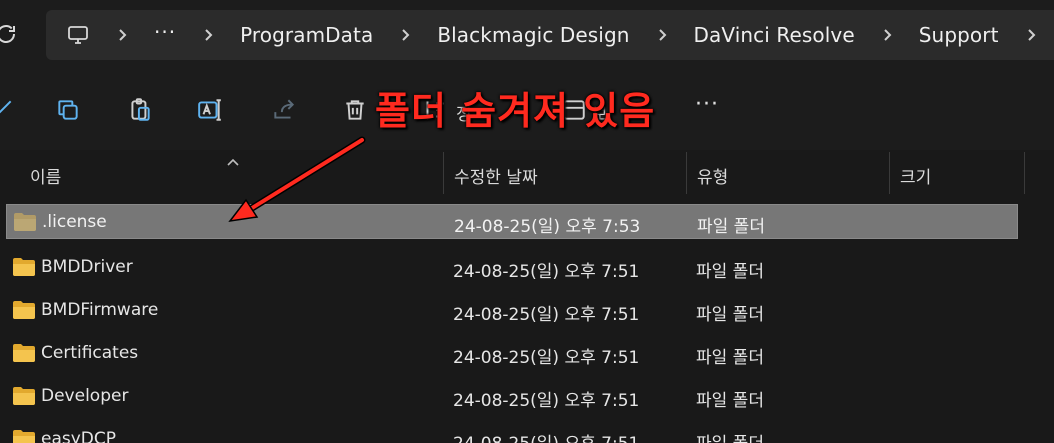 The image size is (1054, 443). Describe the element at coordinates (85, 396) in the screenshot. I see `file-name: Developer` at that location.